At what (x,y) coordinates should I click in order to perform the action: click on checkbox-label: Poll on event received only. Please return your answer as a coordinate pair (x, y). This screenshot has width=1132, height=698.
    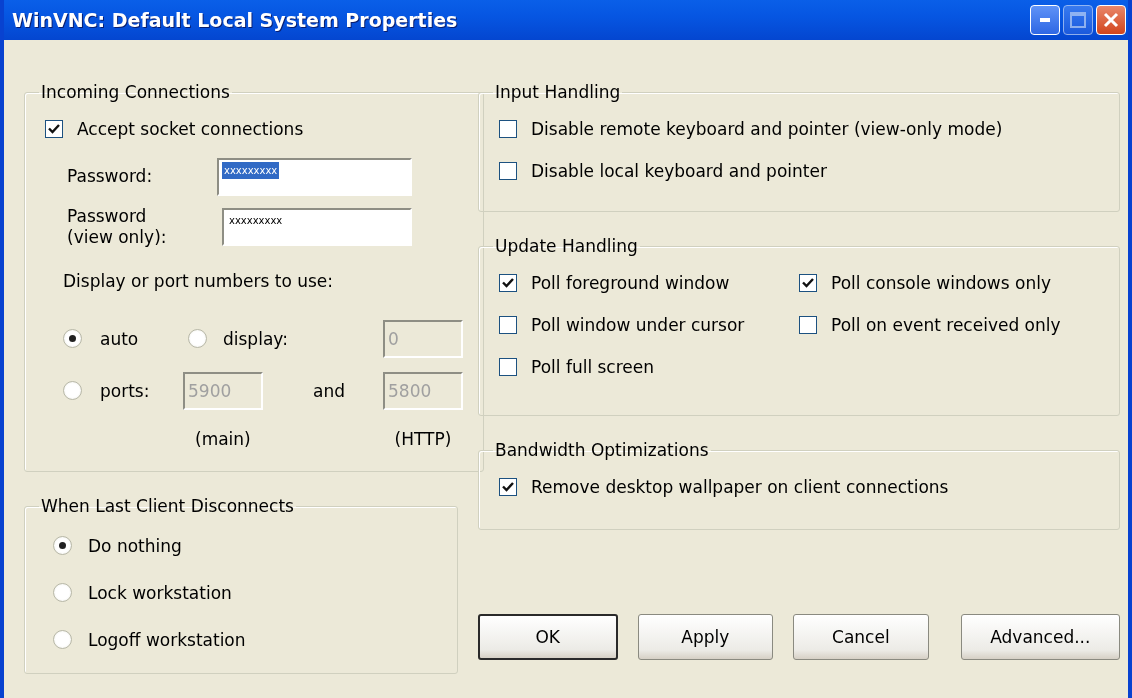
    Looking at the image, I should click on (946, 325).